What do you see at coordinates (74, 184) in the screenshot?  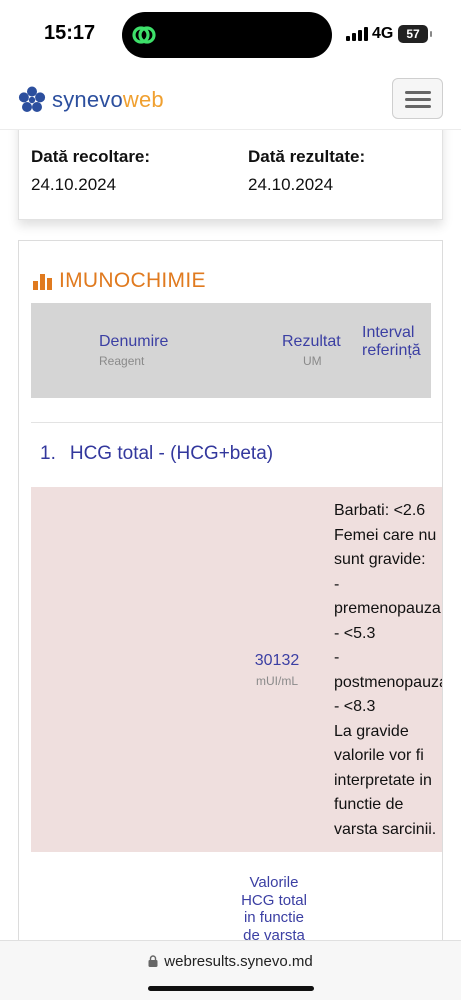 I see `collection-date-value: 24.10.2024` at bounding box center [74, 184].